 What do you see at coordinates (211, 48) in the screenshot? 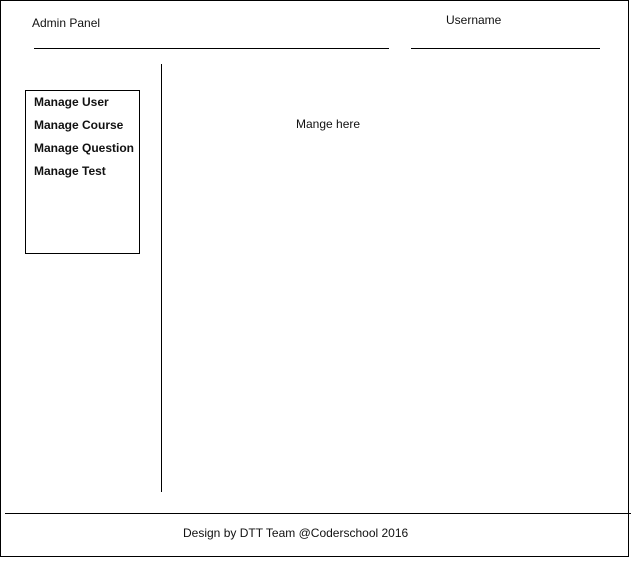
I see `header-title-underline` at bounding box center [211, 48].